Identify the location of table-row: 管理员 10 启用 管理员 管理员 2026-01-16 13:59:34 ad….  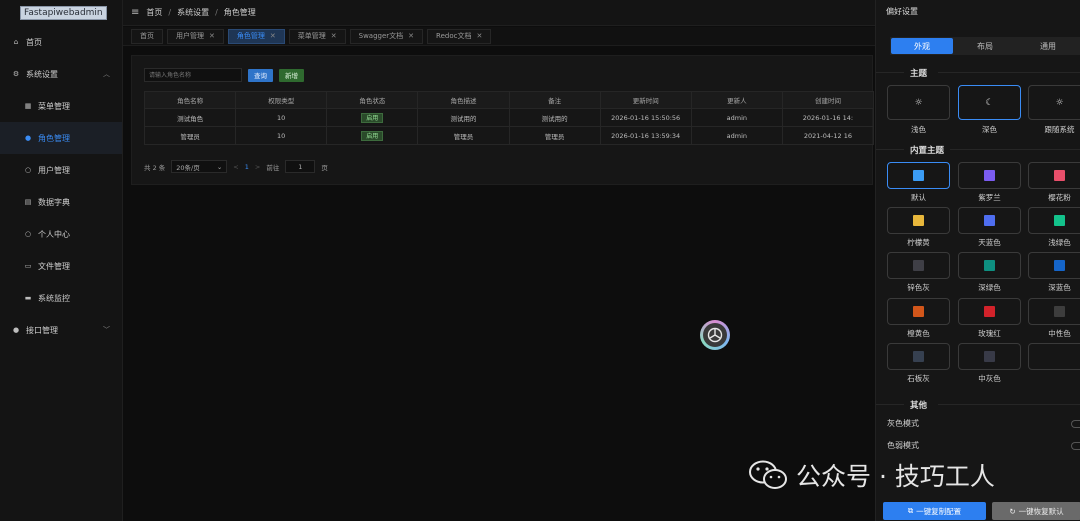
(509, 135).